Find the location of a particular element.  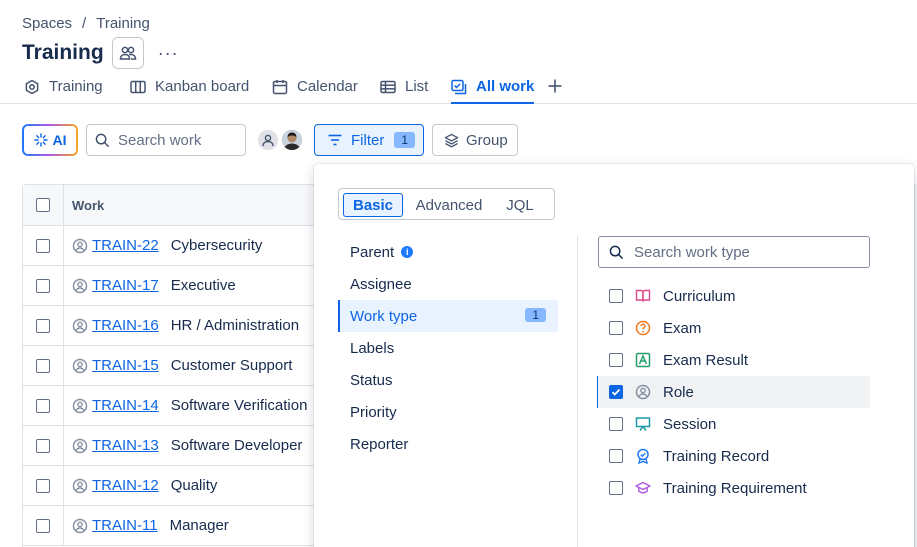

option-curriculum-checkbox is located at coordinates (616, 296).